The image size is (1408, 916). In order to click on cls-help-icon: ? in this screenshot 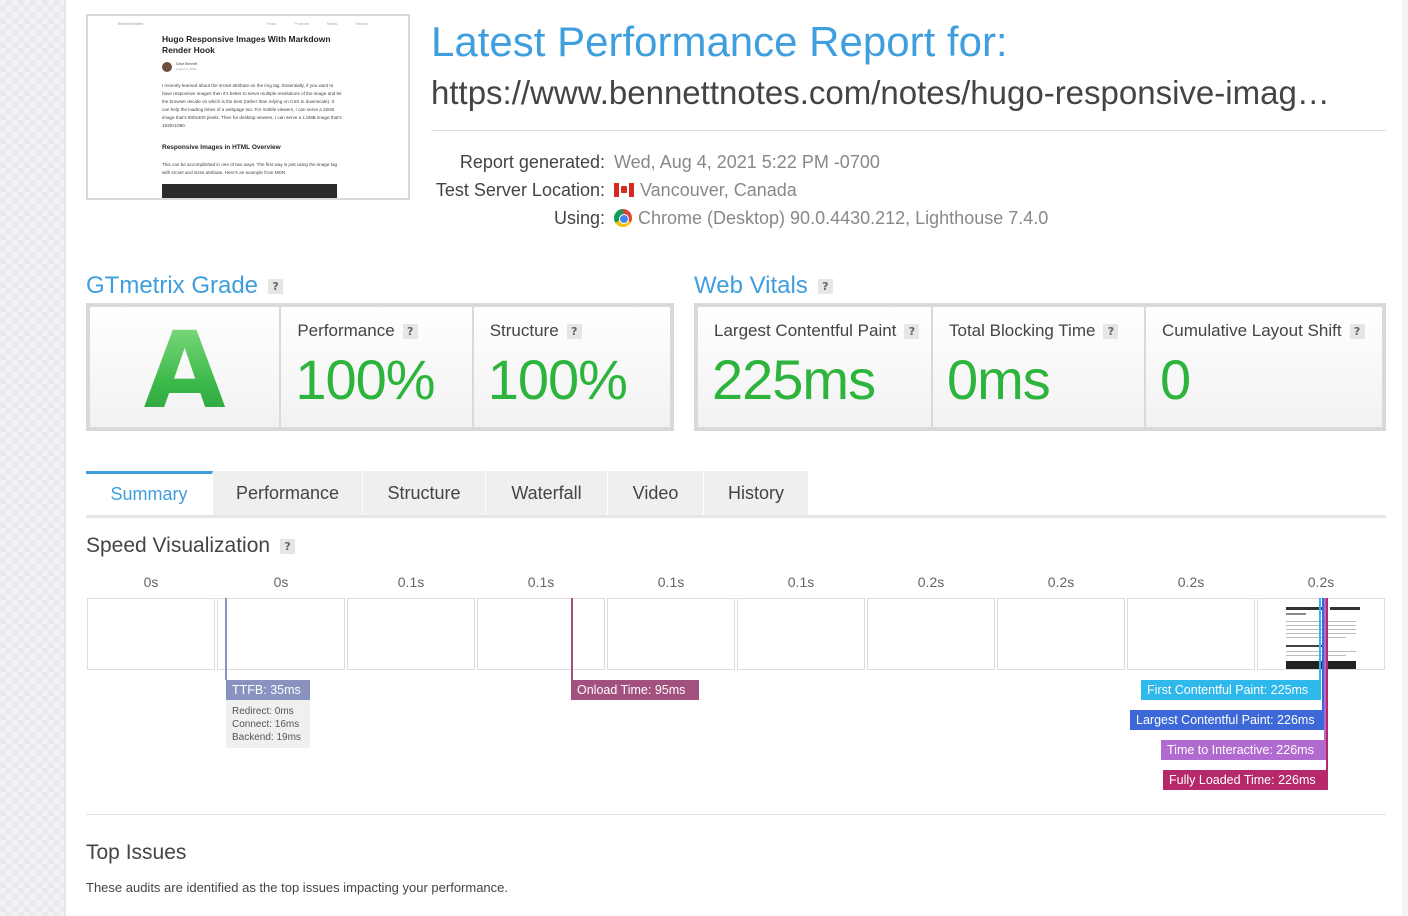, I will do `click(1357, 331)`.